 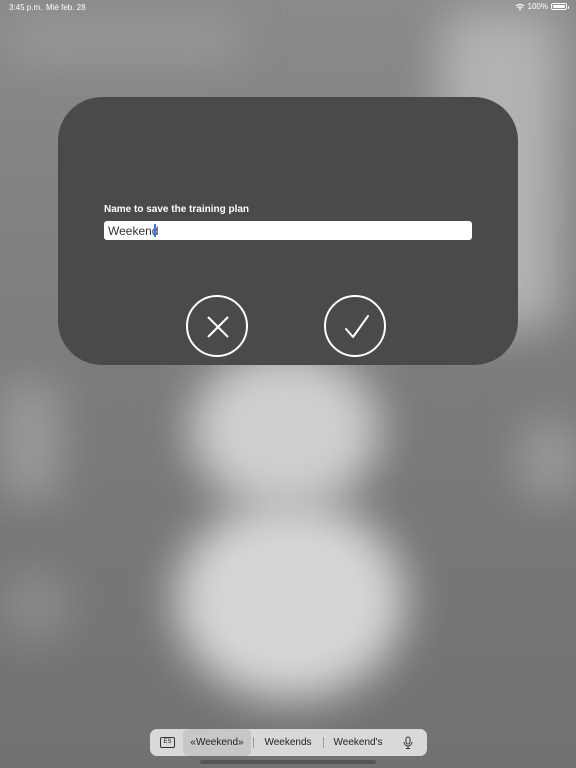 I want to click on status-indicators: 100%, so click(x=542, y=6).